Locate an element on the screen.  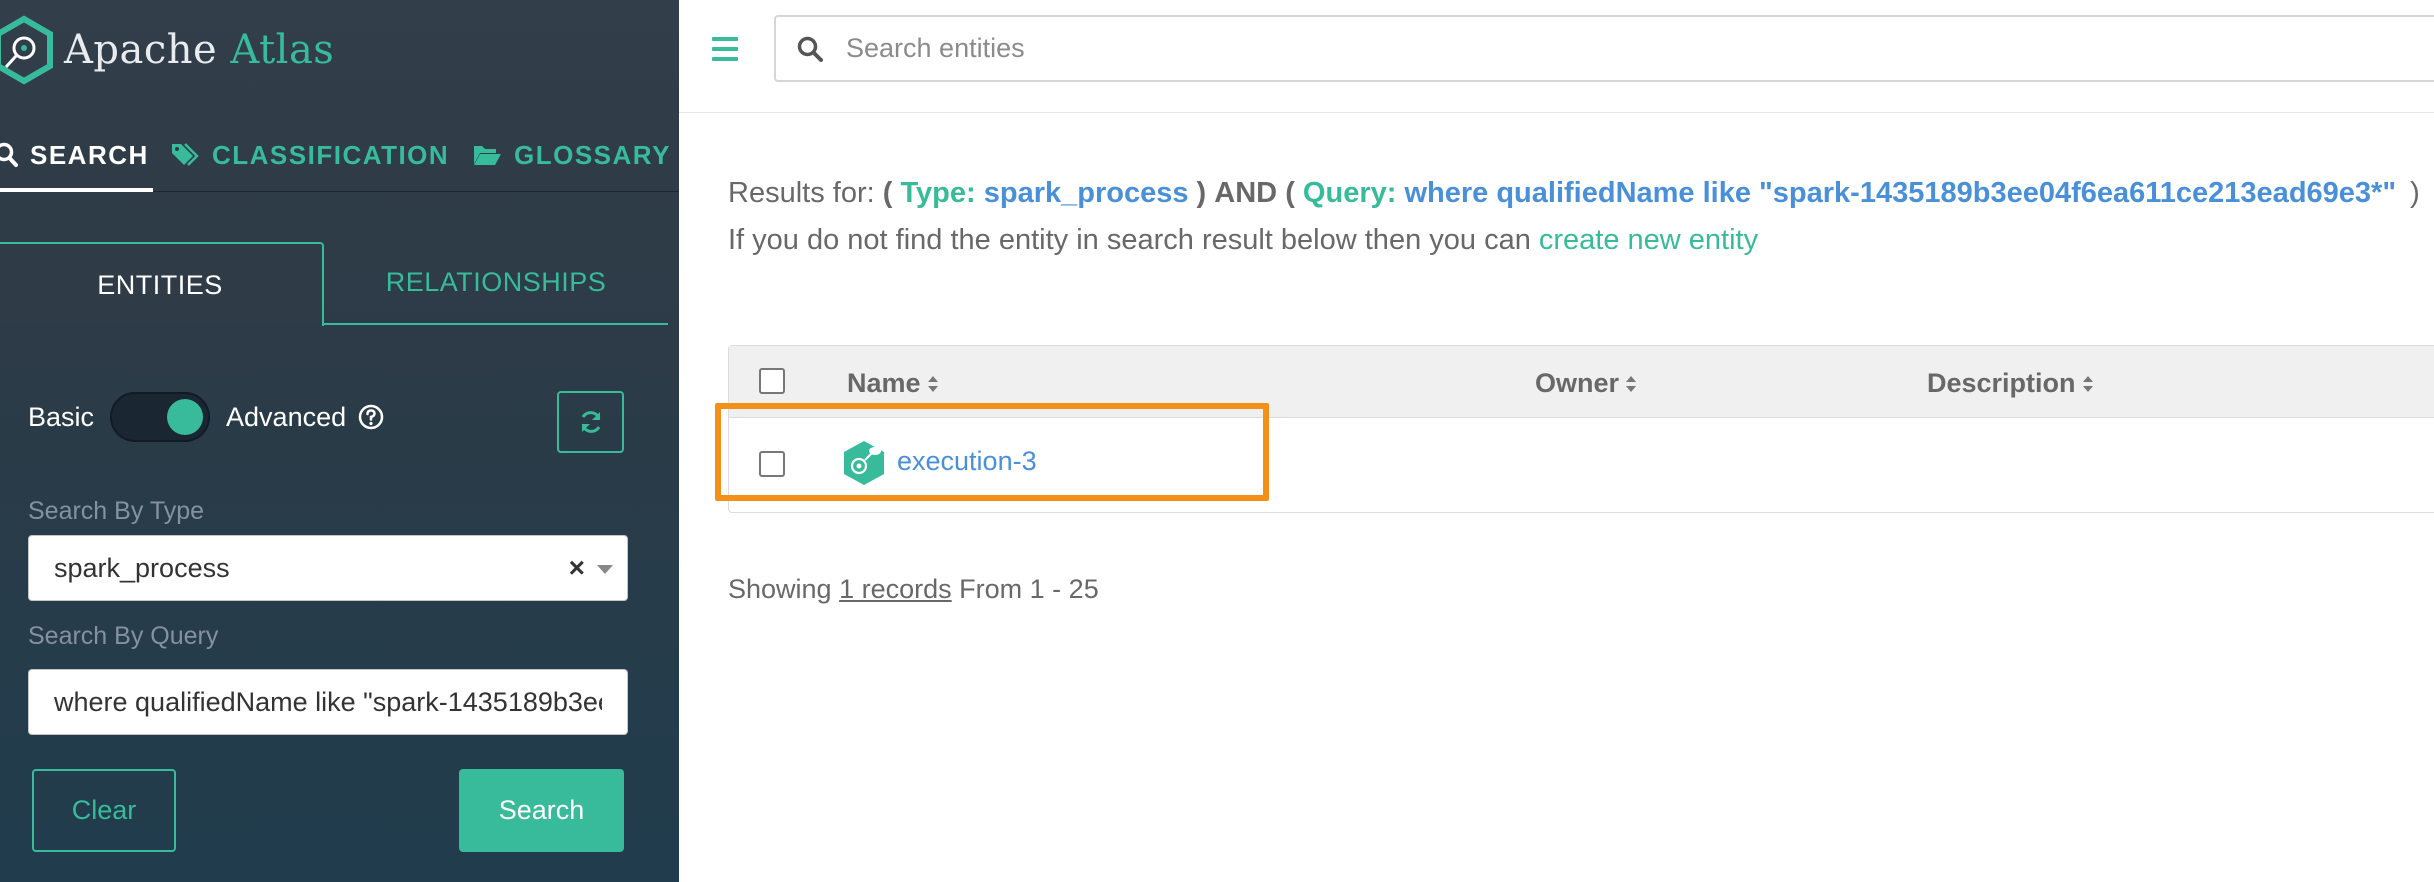
tab-entities: ENTITIES is located at coordinates (162, 284).